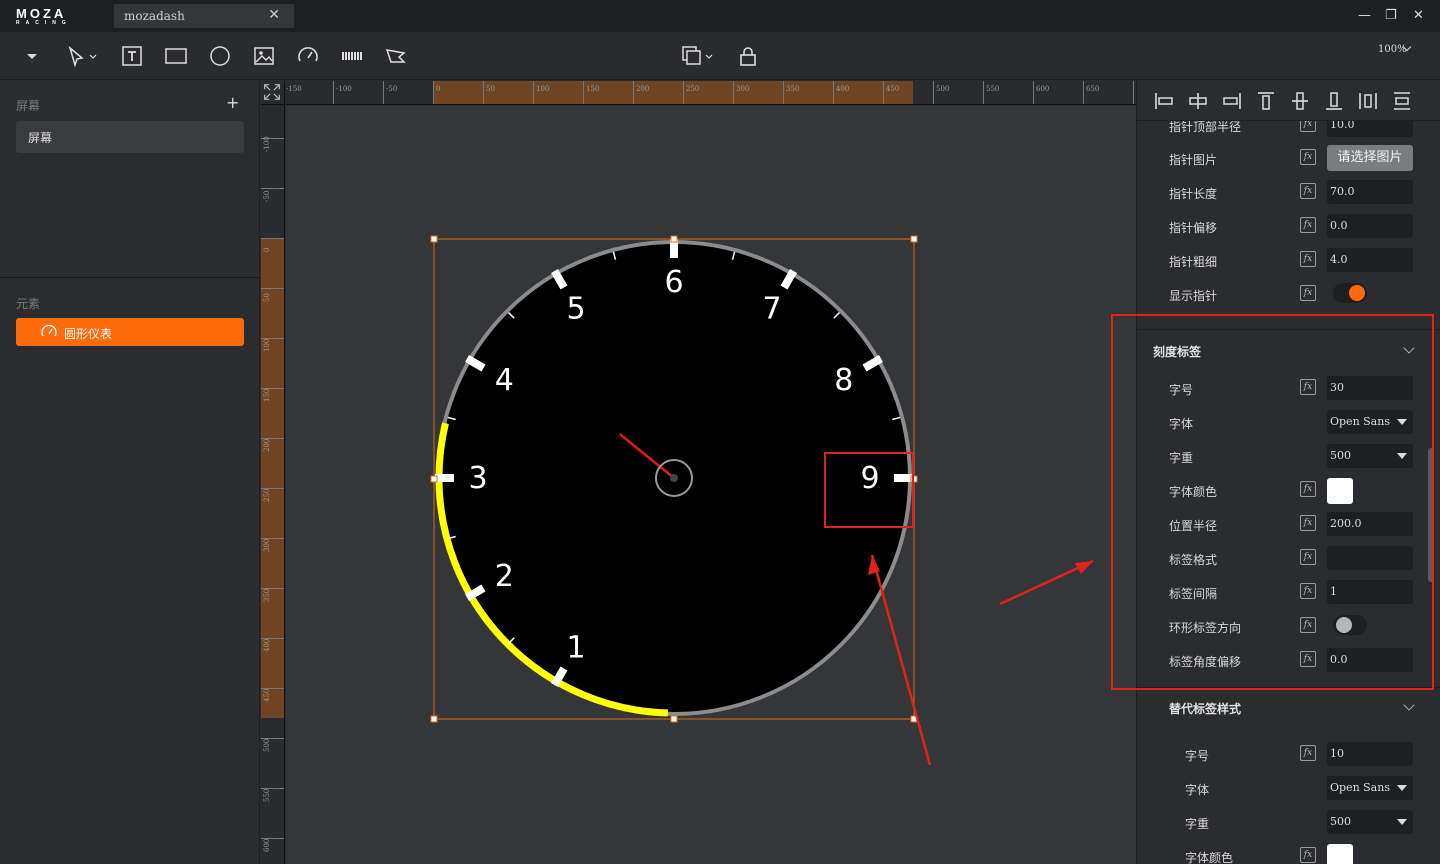 This screenshot has height=864, width=1440. I want to click on ruler-corner-expand-icon, so click(273, 93).